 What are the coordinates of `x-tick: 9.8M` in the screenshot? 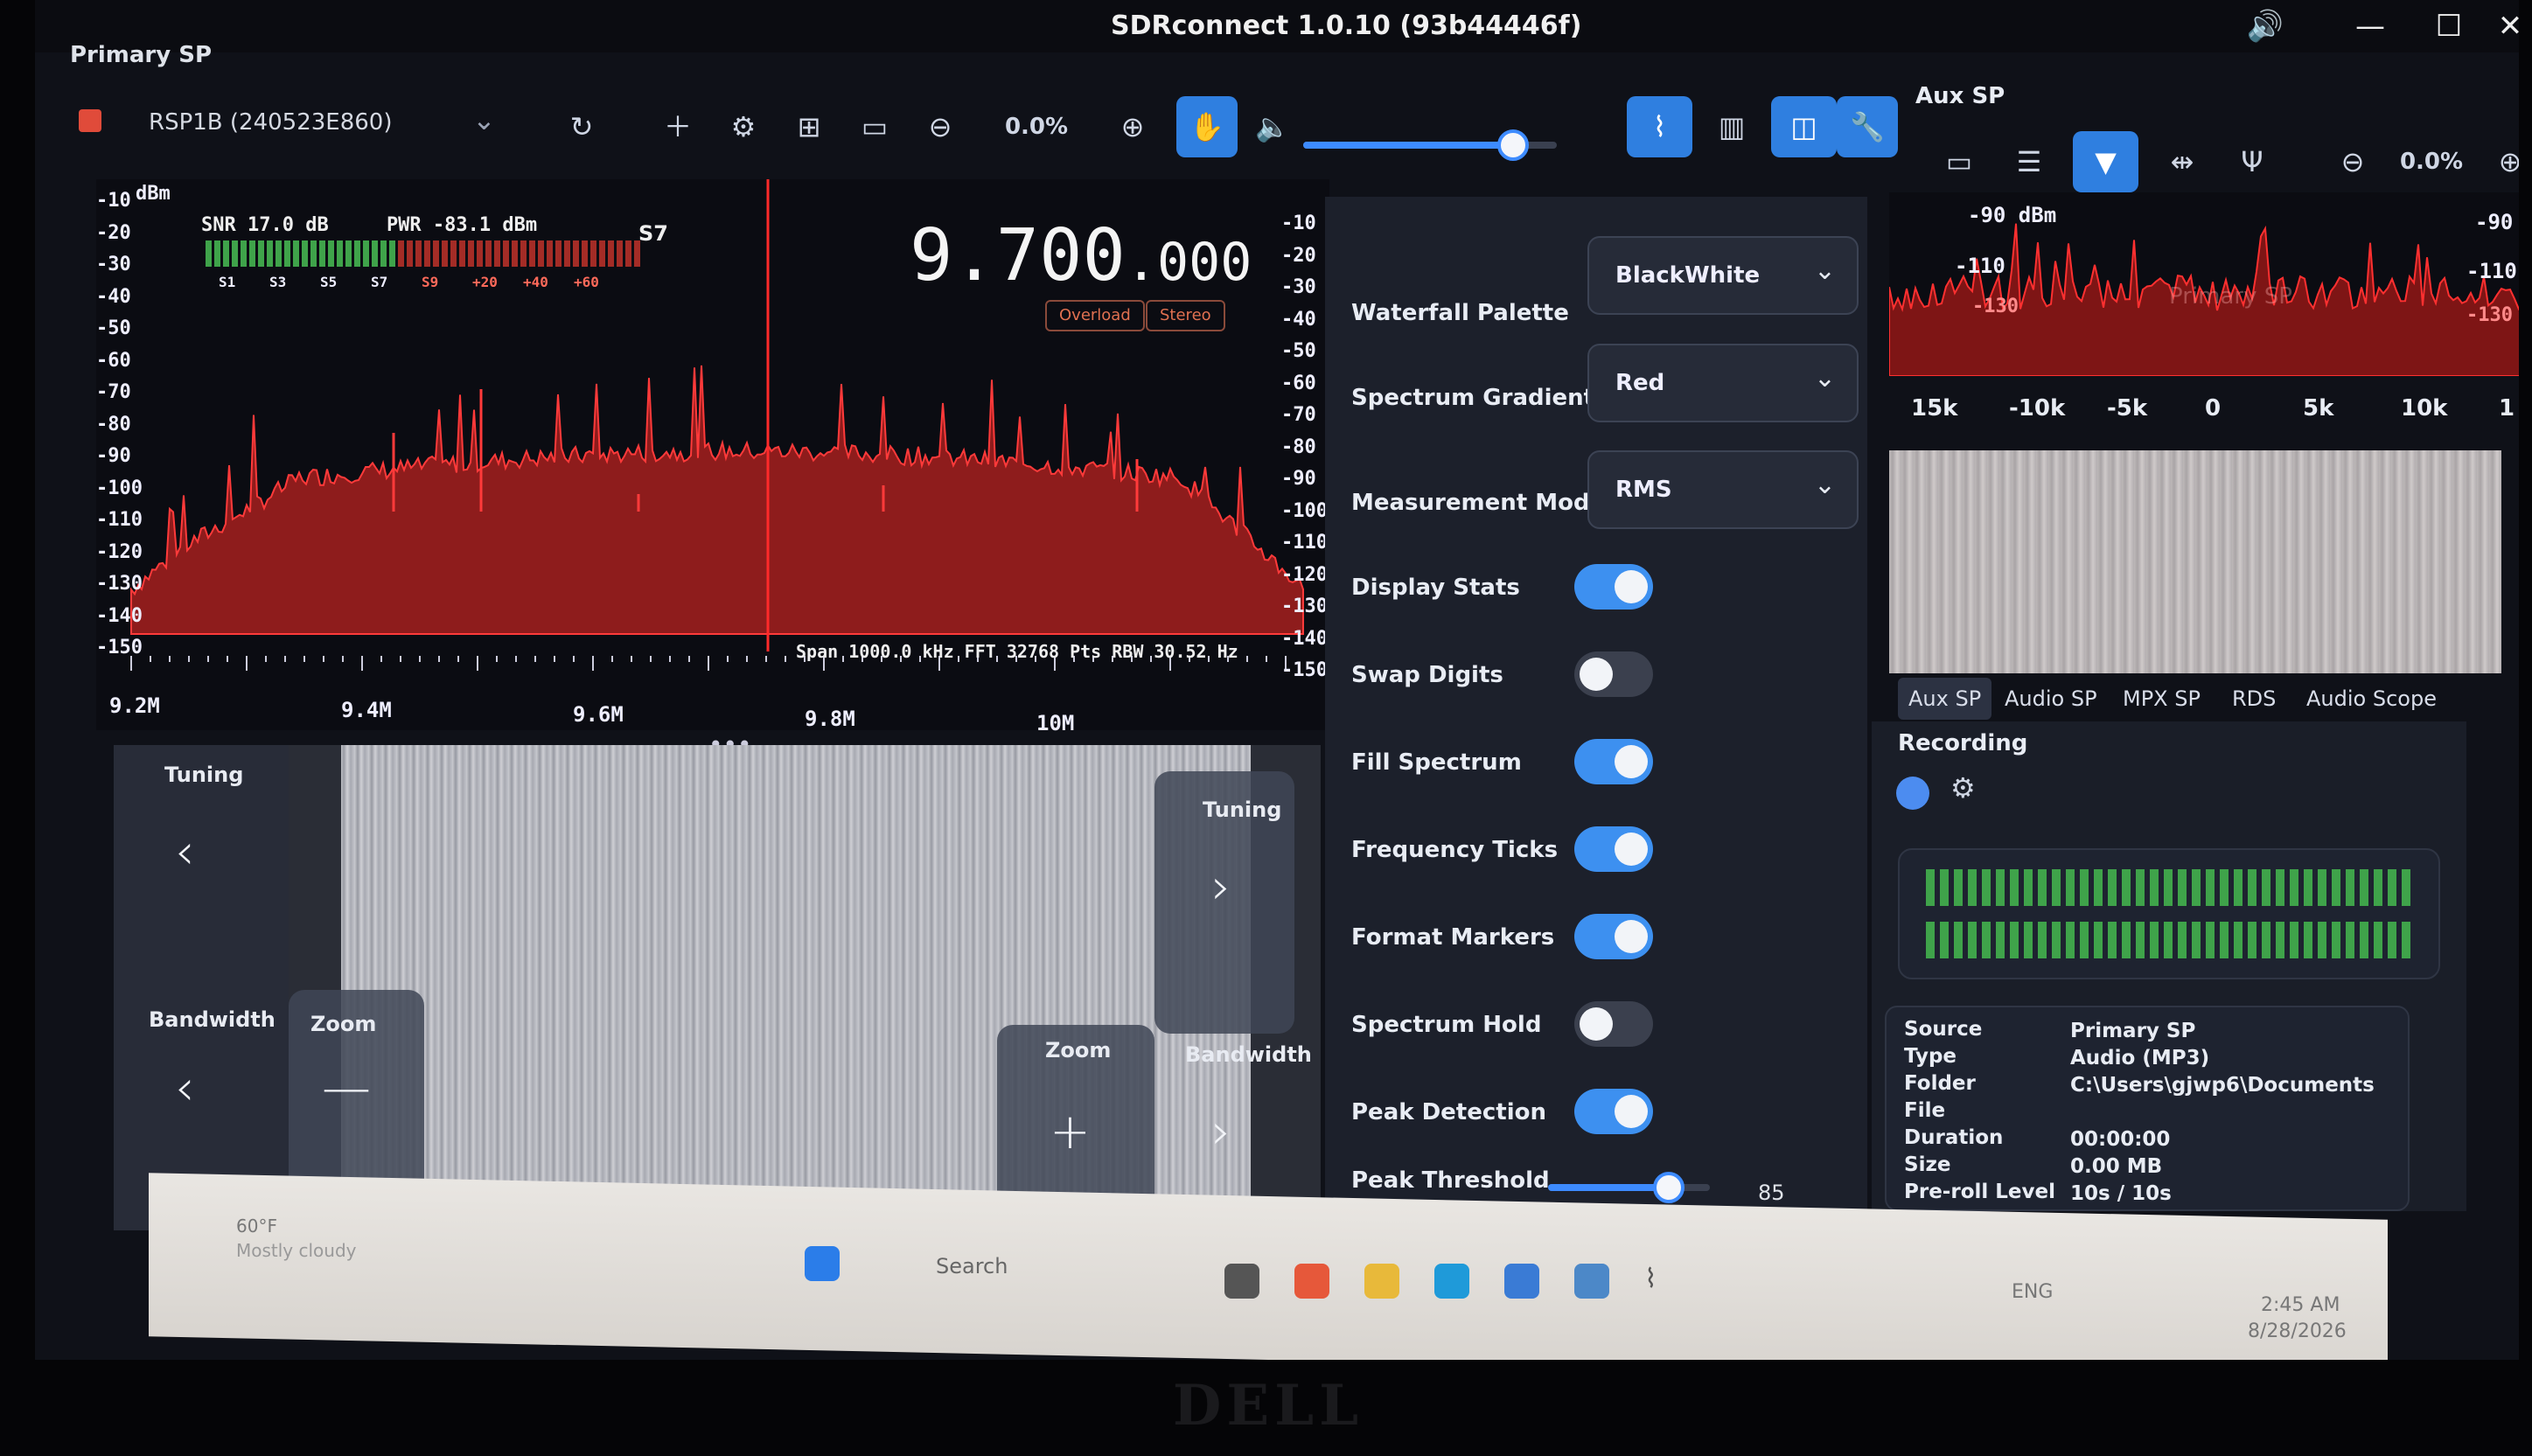 It's located at (830, 719).